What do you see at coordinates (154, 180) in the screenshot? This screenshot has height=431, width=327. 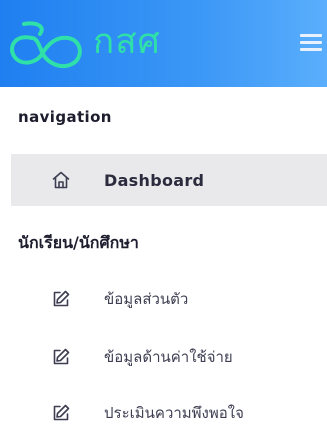 I see `sidebar-item-label: Dashboard` at bounding box center [154, 180].